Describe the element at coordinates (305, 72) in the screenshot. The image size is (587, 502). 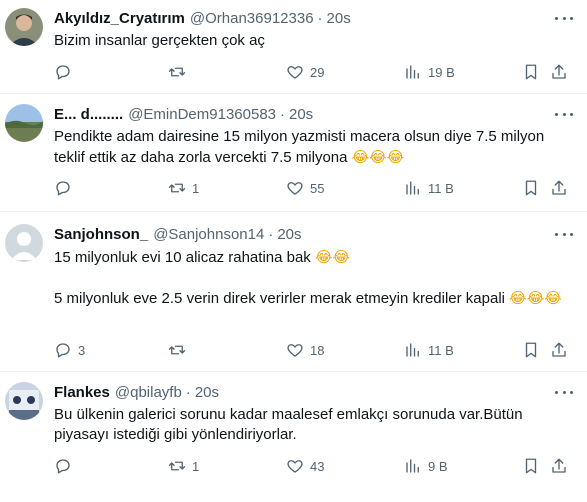
I see `like-button: 29` at that location.